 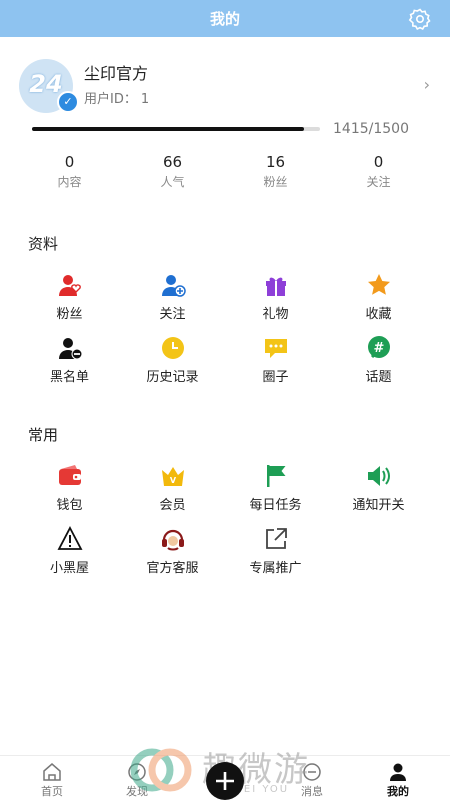 I want to click on menu-item-vip: V 会员, so click(x=172, y=494).